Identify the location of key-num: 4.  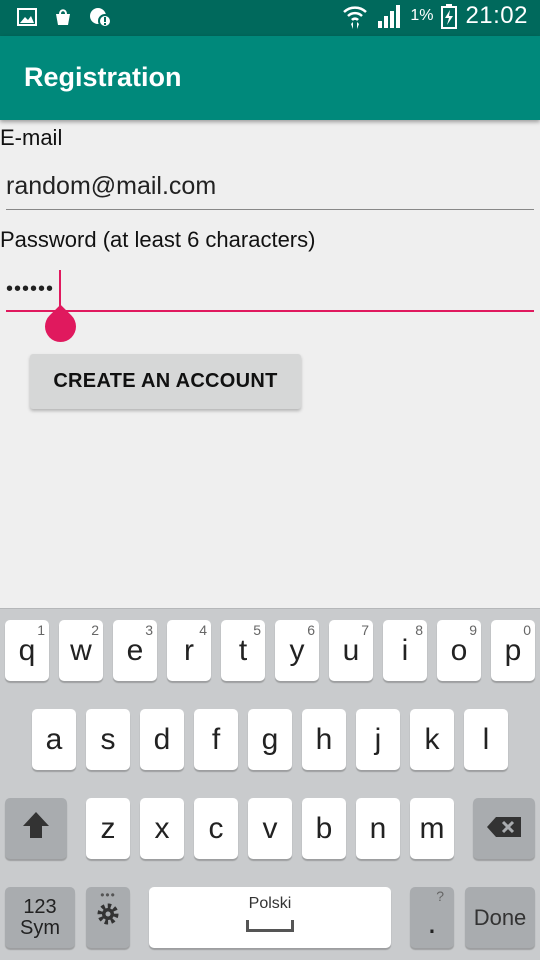
(203, 630).